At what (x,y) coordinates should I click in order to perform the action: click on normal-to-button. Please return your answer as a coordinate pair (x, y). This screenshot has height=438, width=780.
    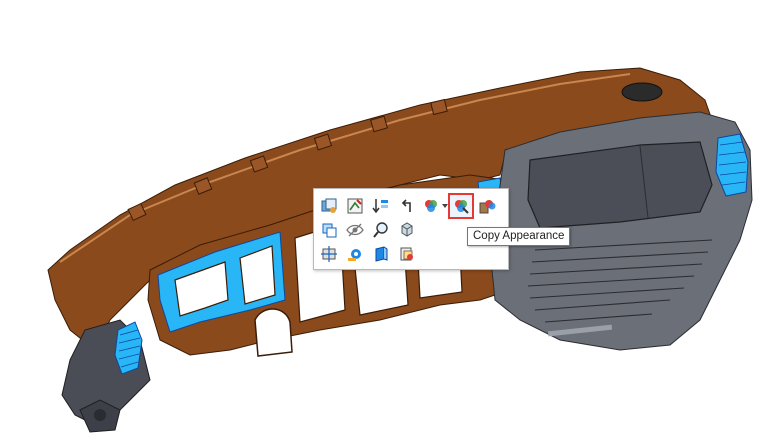
    Looking at the image, I should click on (329, 254).